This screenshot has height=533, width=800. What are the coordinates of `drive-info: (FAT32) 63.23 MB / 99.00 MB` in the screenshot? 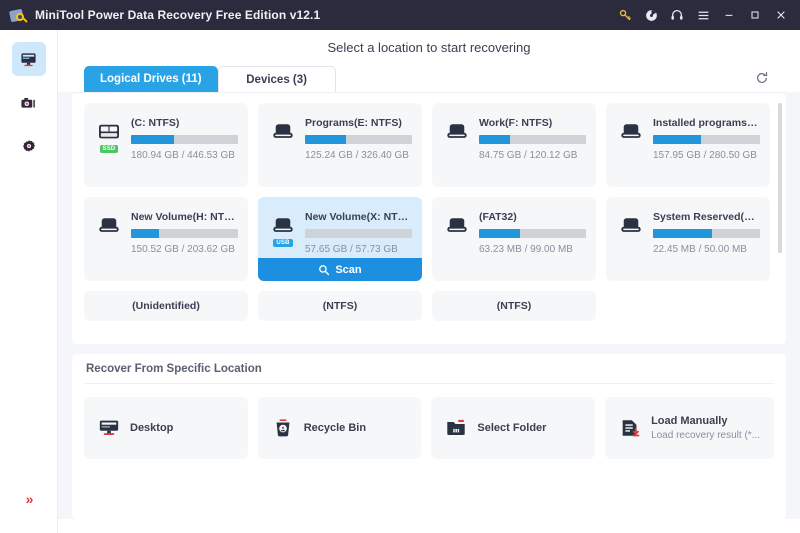 It's located at (532, 233).